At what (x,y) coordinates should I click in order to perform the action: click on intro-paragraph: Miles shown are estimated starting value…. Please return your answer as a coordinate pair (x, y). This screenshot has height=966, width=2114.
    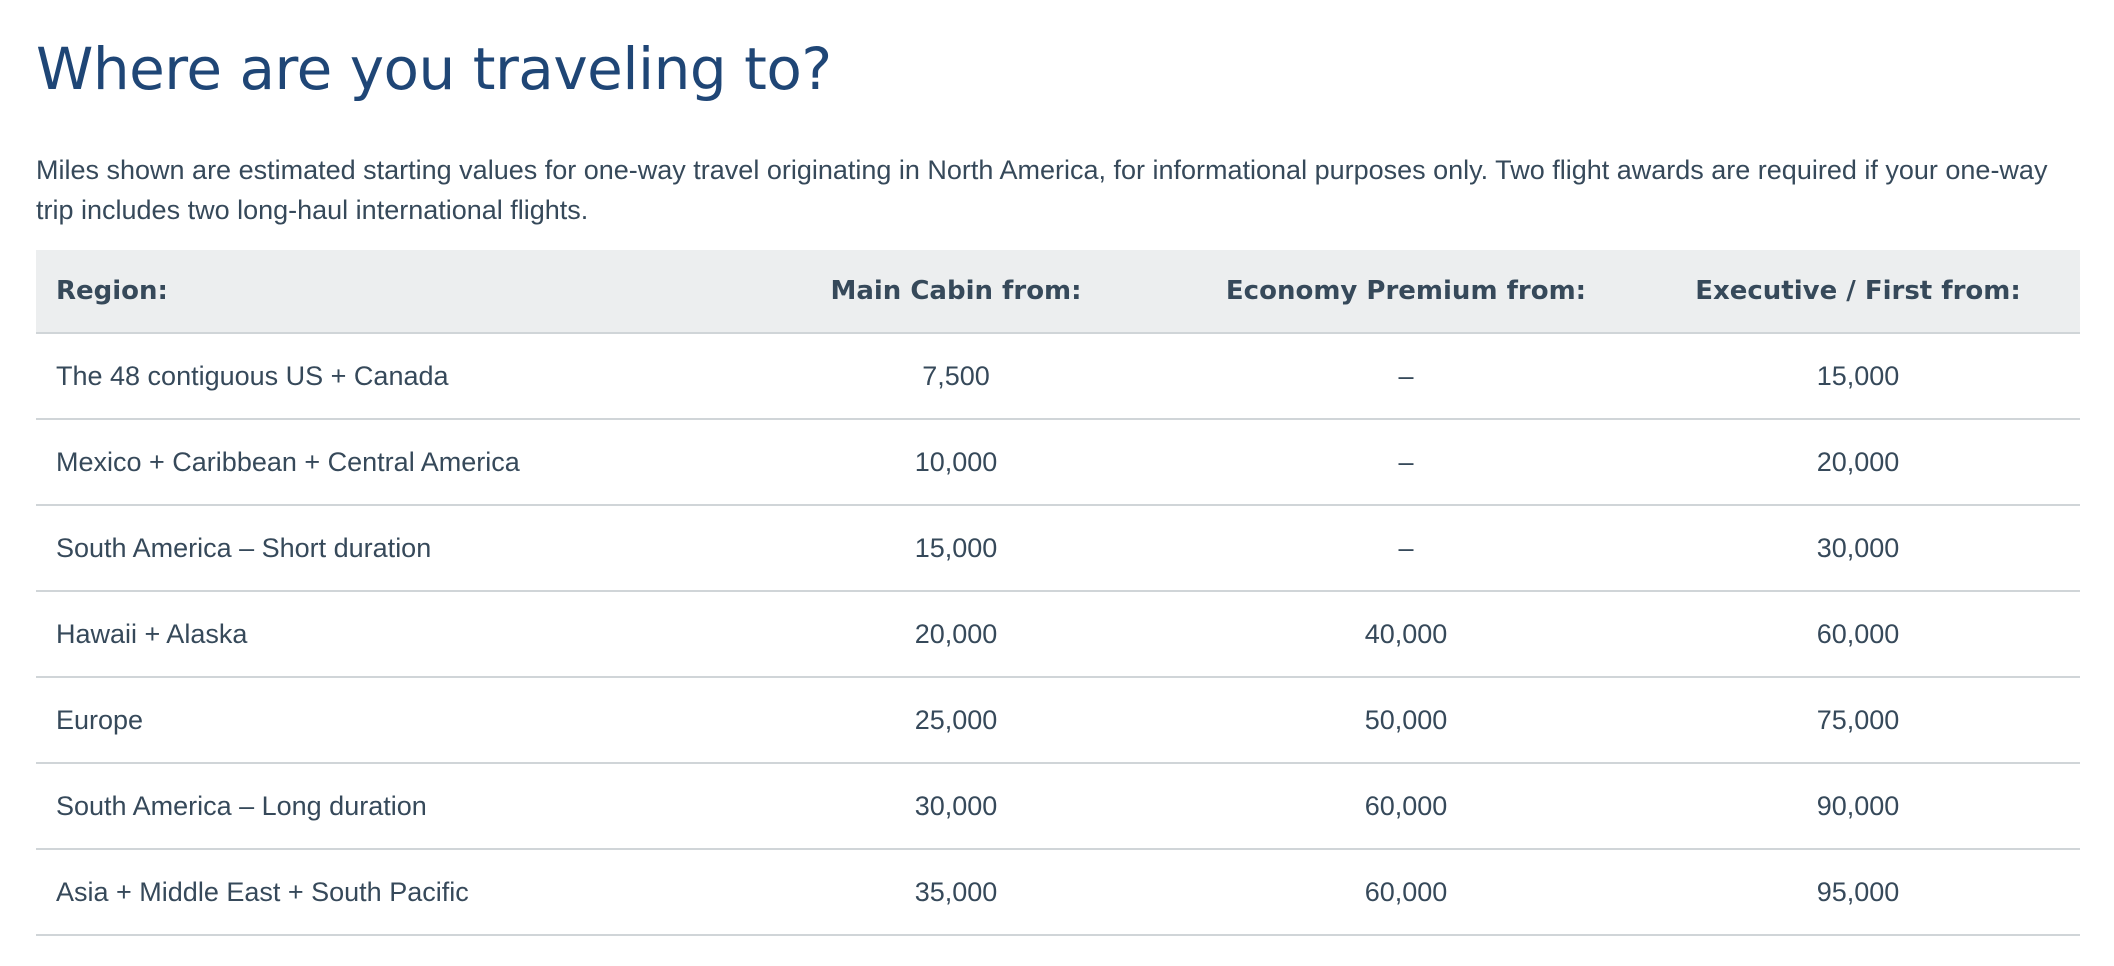
    Looking at the image, I should click on (1042, 190).